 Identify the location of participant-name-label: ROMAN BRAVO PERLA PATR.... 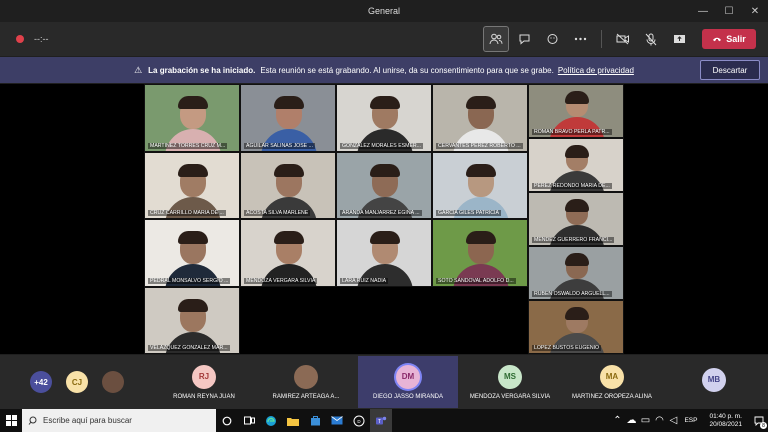
(572, 132).